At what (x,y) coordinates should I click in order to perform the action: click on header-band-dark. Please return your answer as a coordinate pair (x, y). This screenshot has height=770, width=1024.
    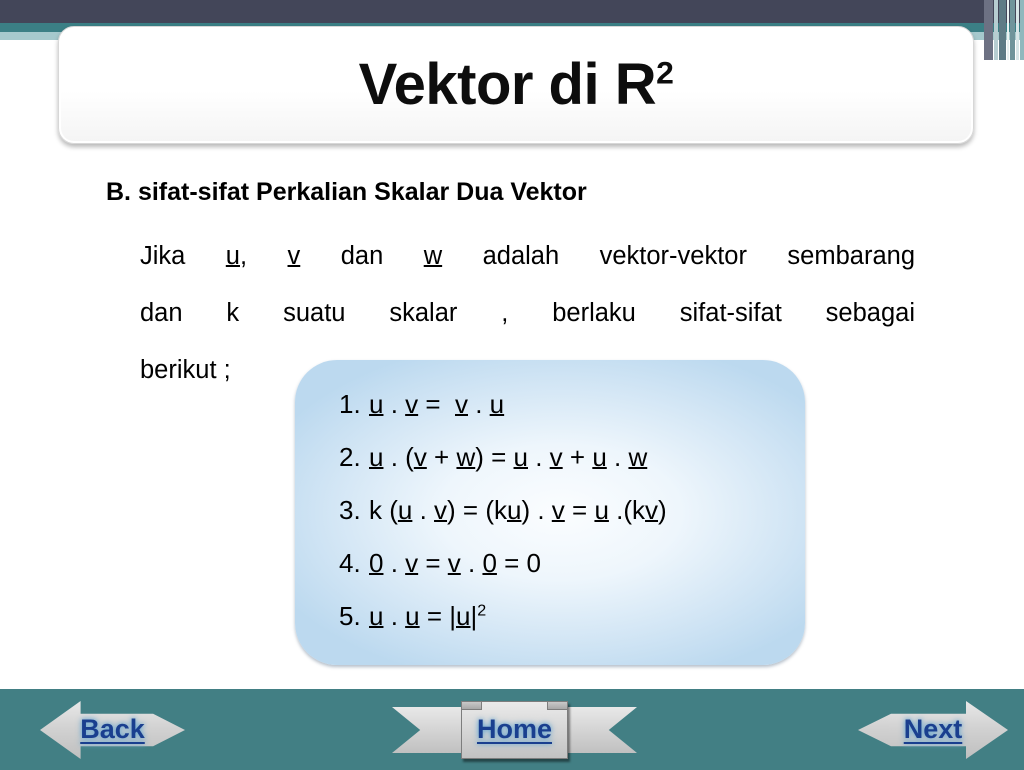
    Looking at the image, I should click on (512, 11).